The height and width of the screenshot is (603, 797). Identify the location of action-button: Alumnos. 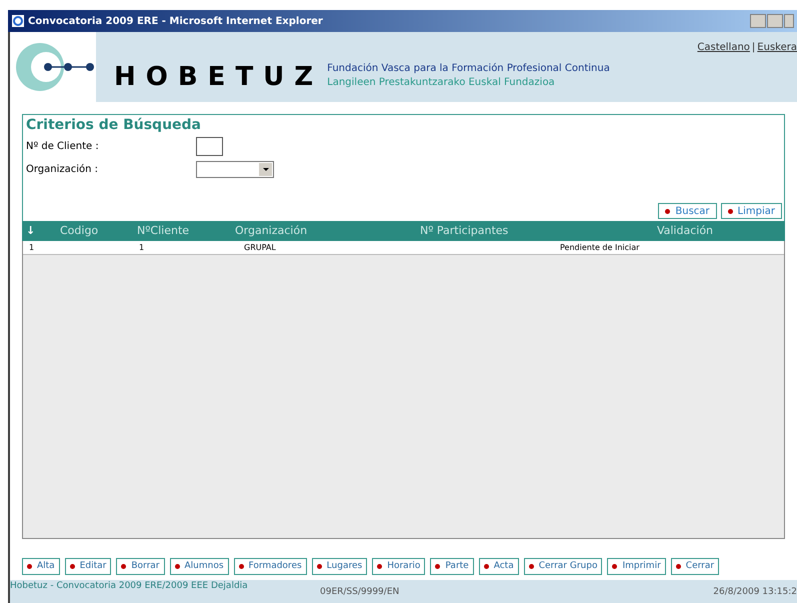
(199, 566).